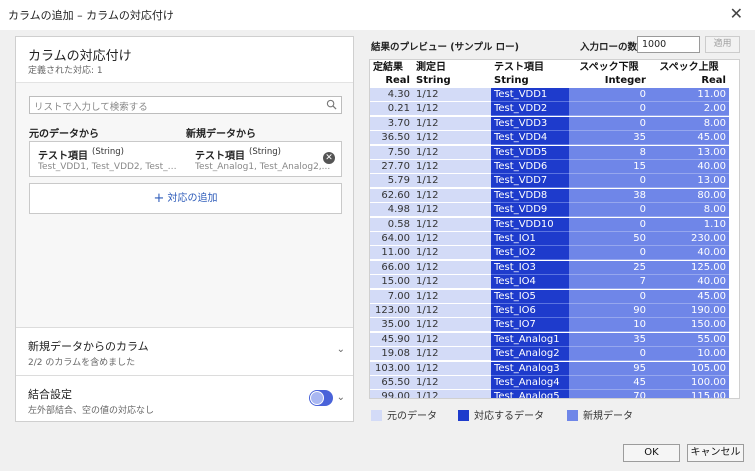 The image size is (755, 471). What do you see at coordinates (391, 167) in the screenshot?
I see `table-cell: 27.70` at bounding box center [391, 167].